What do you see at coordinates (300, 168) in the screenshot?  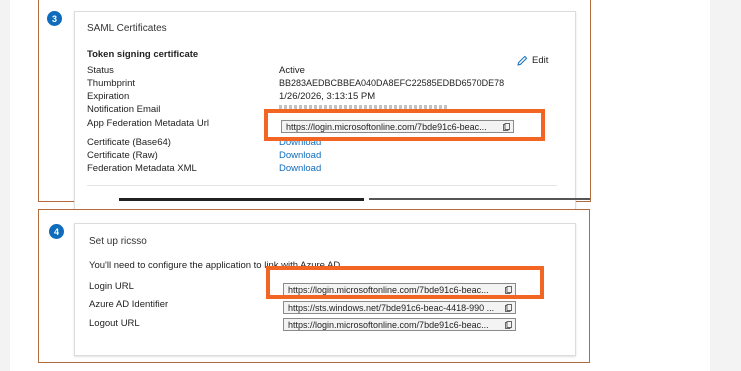 I see `federation-xml-download-link: Download` at bounding box center [300, 168].